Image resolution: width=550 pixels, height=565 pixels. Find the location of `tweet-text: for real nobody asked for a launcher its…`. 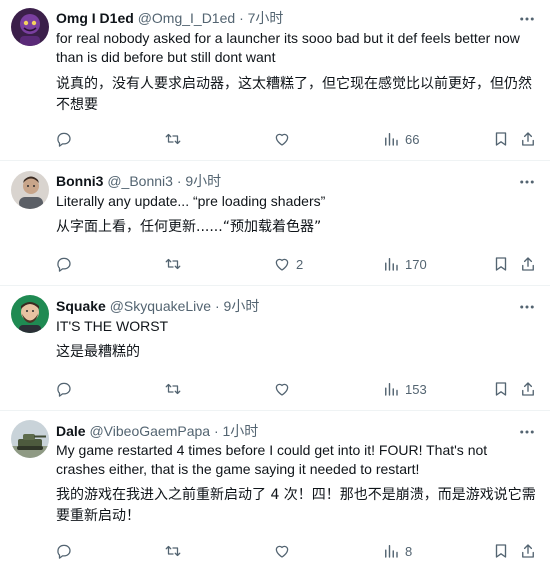

tweet-text: for real nobody asked for a launcher its… is located at coordinates (298, 48).